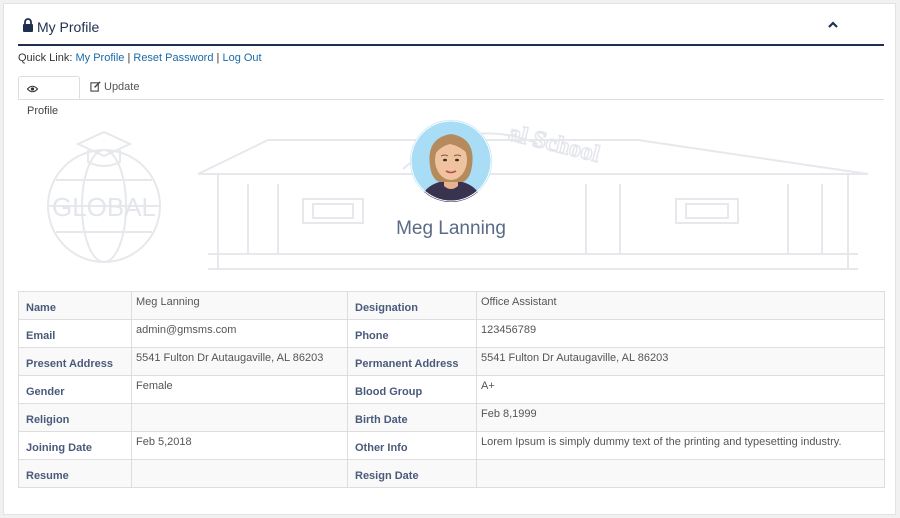 The image size is (900, 518). I want to click on watermark-logo-text: GLOBAL, so click(104, 207).